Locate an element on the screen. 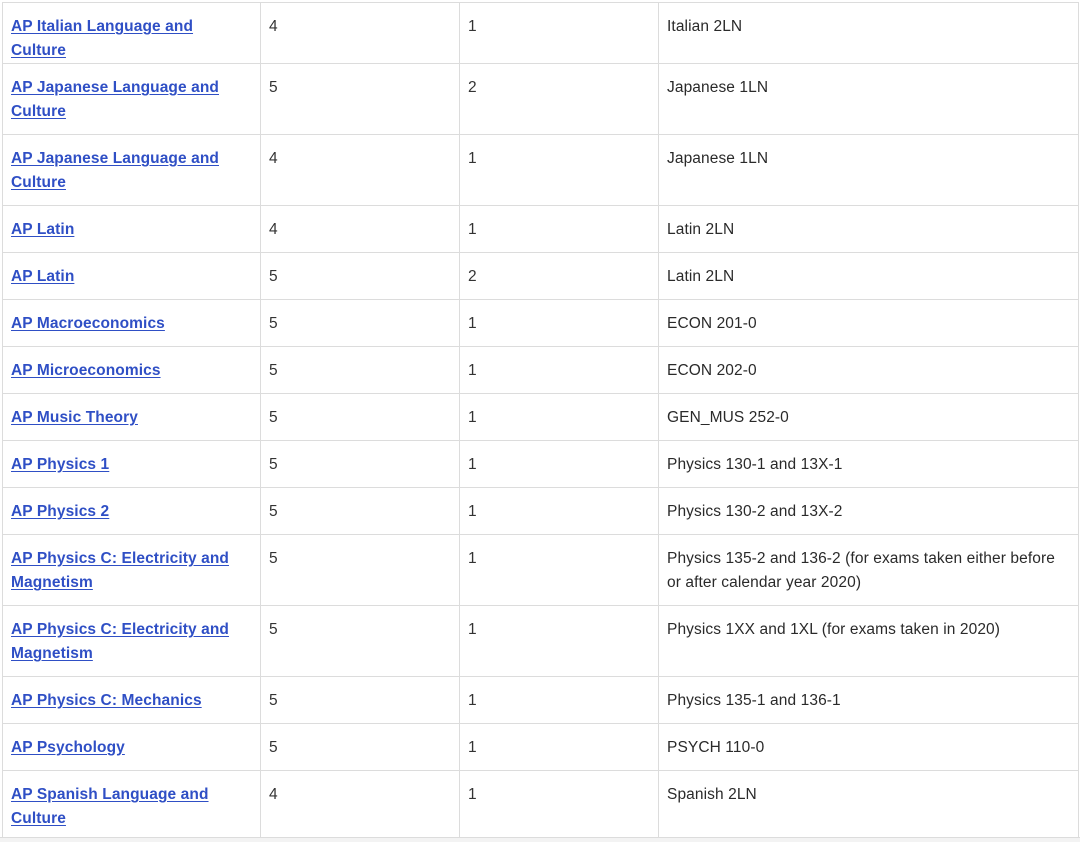  equivalent-cell: ECON 202-0 is located at coordinates (868, 370).